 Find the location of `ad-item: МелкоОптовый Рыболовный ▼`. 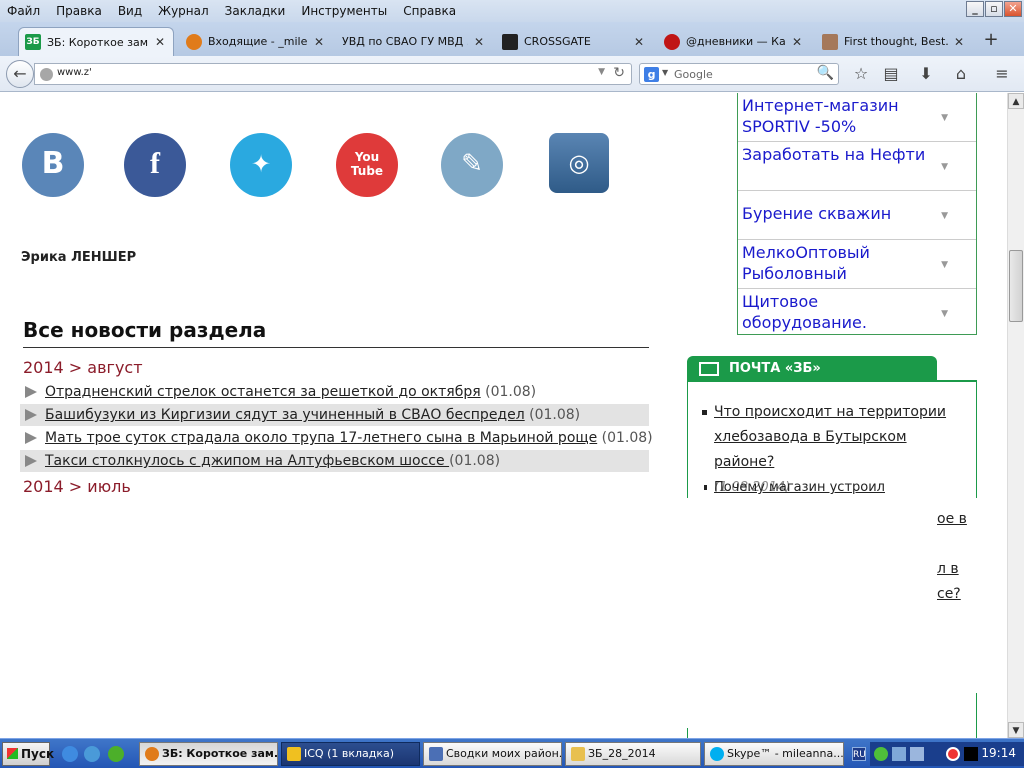

ad-item: МелкоОптовый Рыболовный ▼ is located at coordinates (857, 264).